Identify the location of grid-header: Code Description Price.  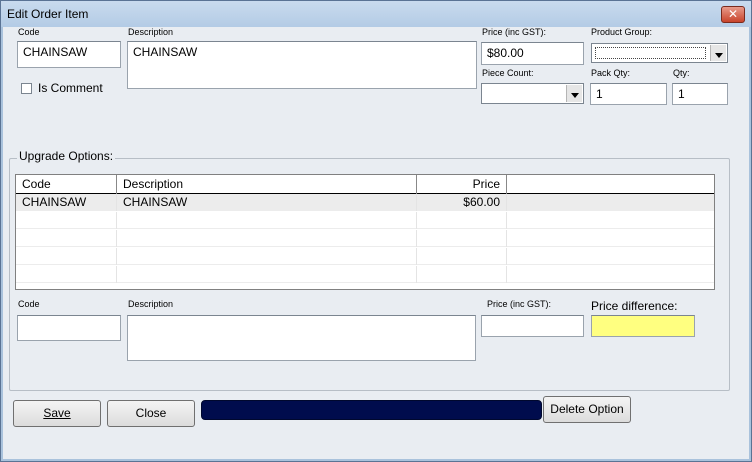
(365, 184).